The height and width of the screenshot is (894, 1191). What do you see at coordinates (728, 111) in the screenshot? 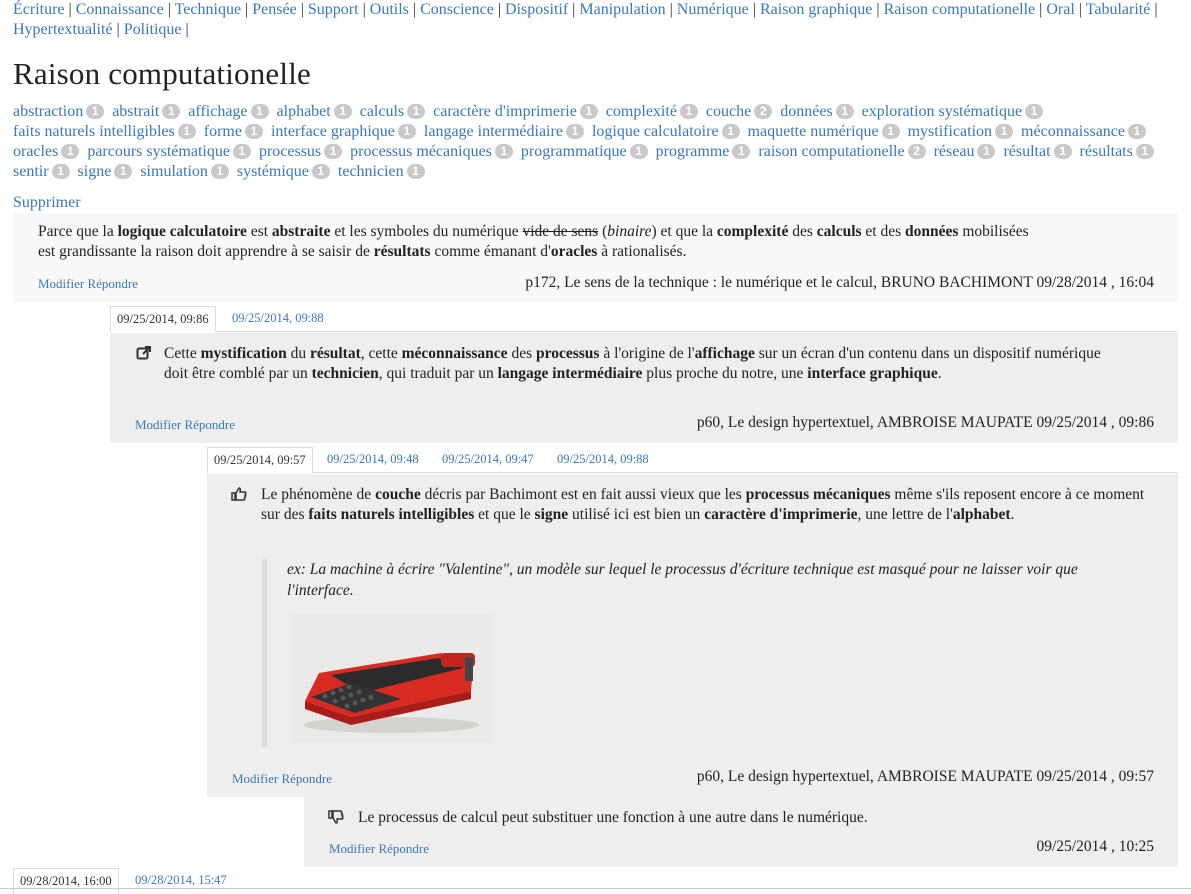
I see `tag-link: couche` at bounding box center [728, 111].